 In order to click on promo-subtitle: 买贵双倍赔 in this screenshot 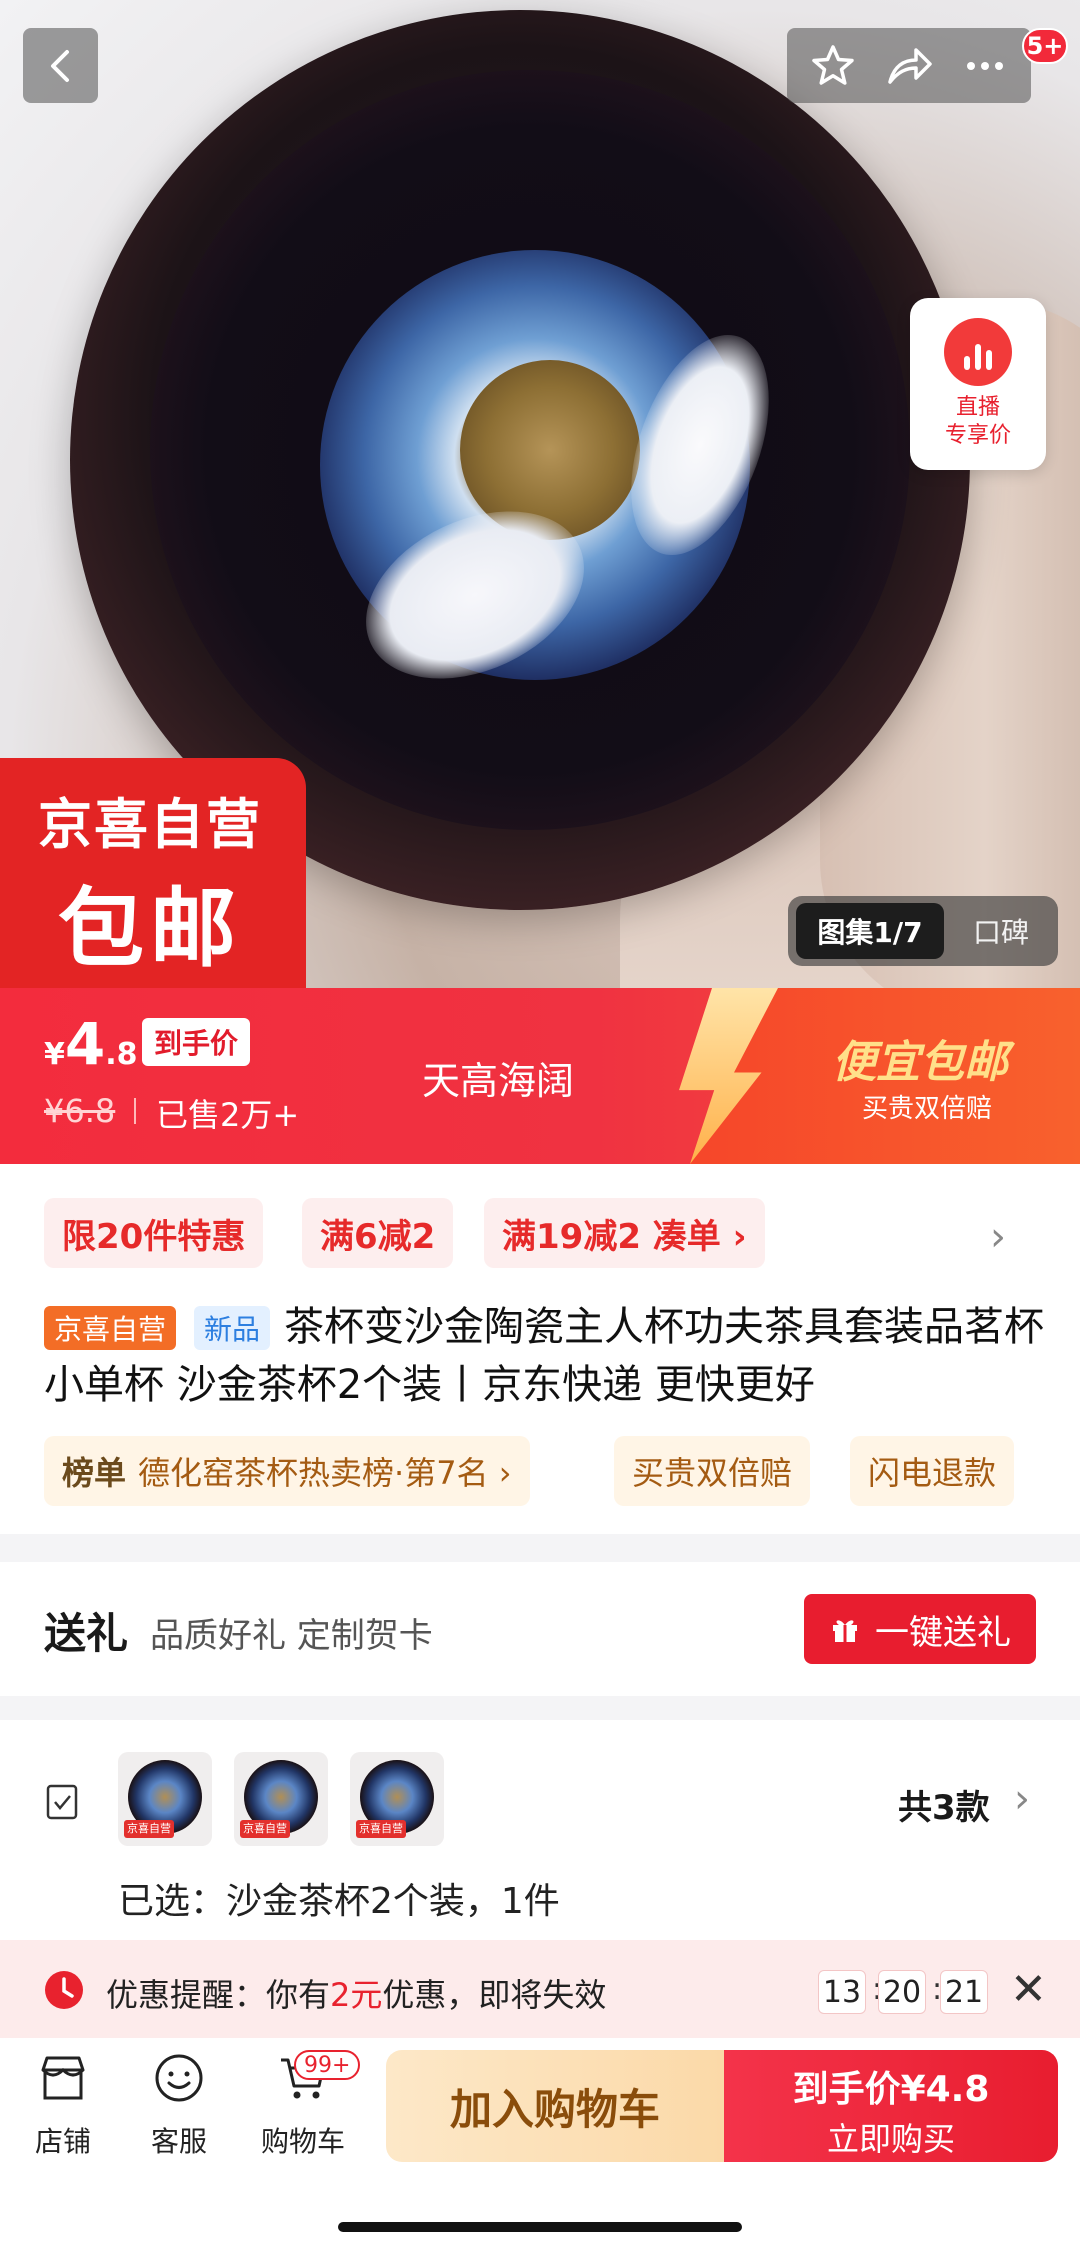, I will do `click(927, 1109)`.